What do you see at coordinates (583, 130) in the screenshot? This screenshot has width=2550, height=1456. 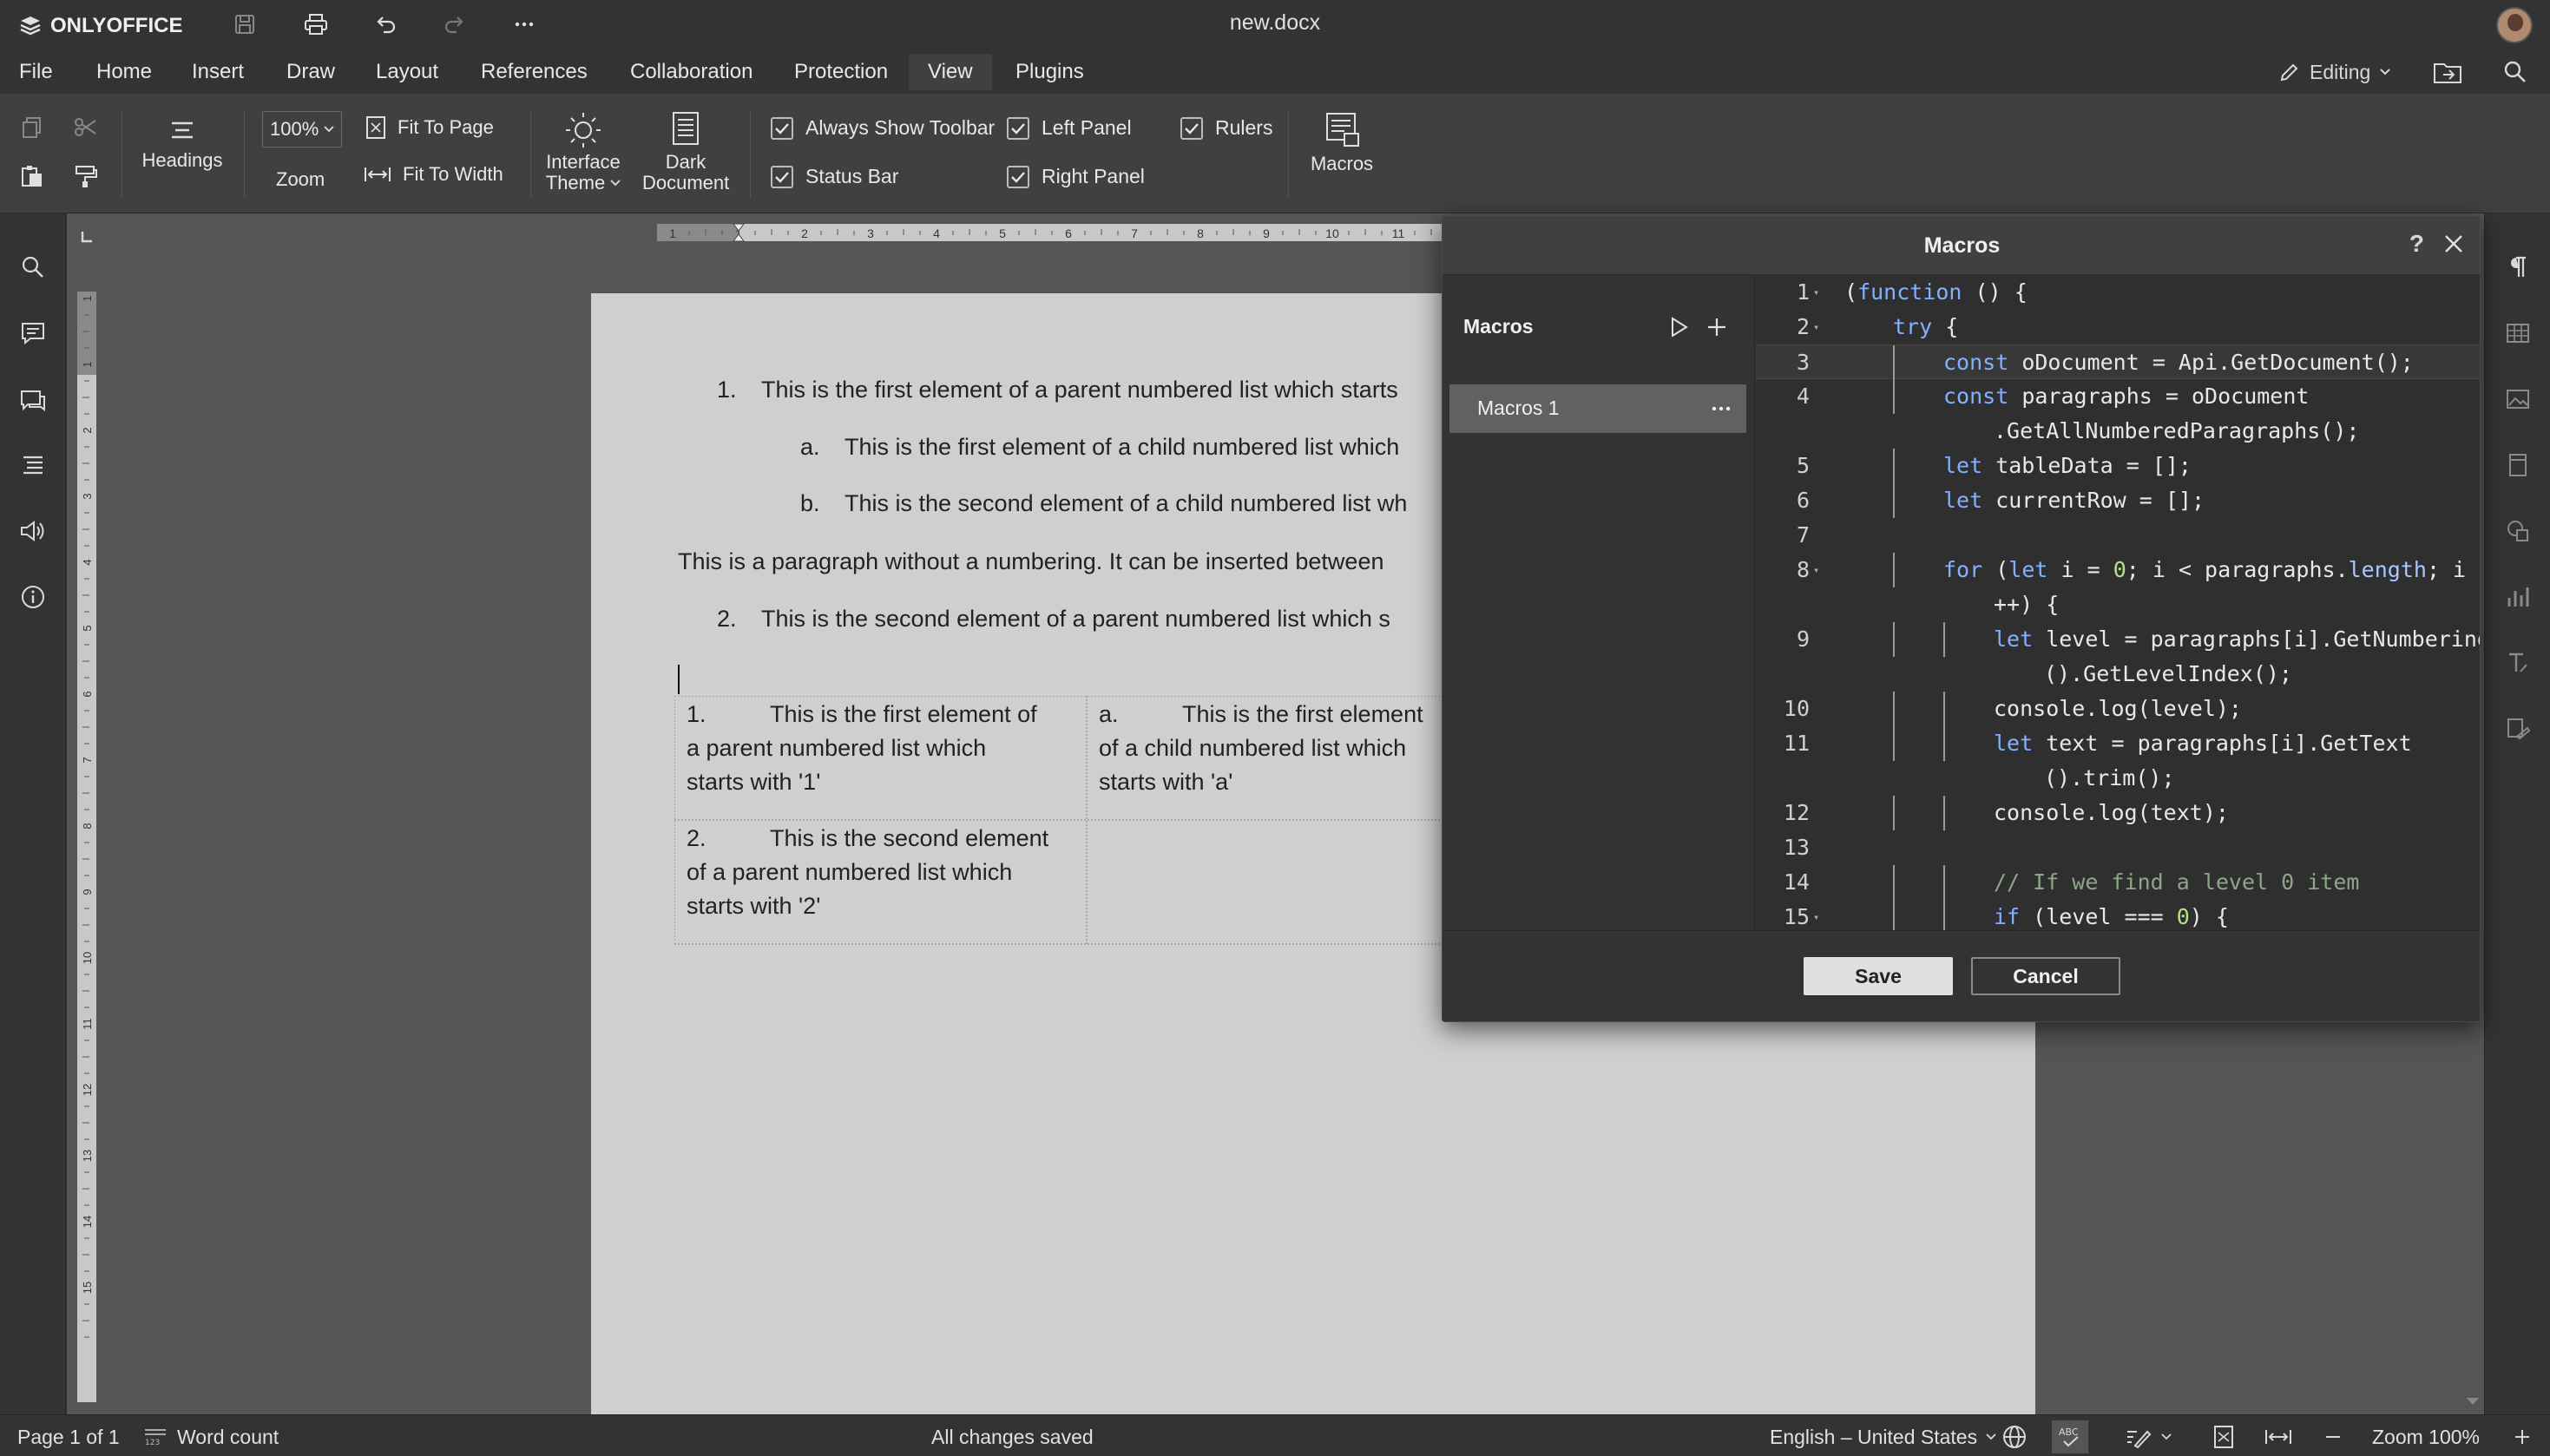 I see `sun-icon` at bounding box center [583, 130].